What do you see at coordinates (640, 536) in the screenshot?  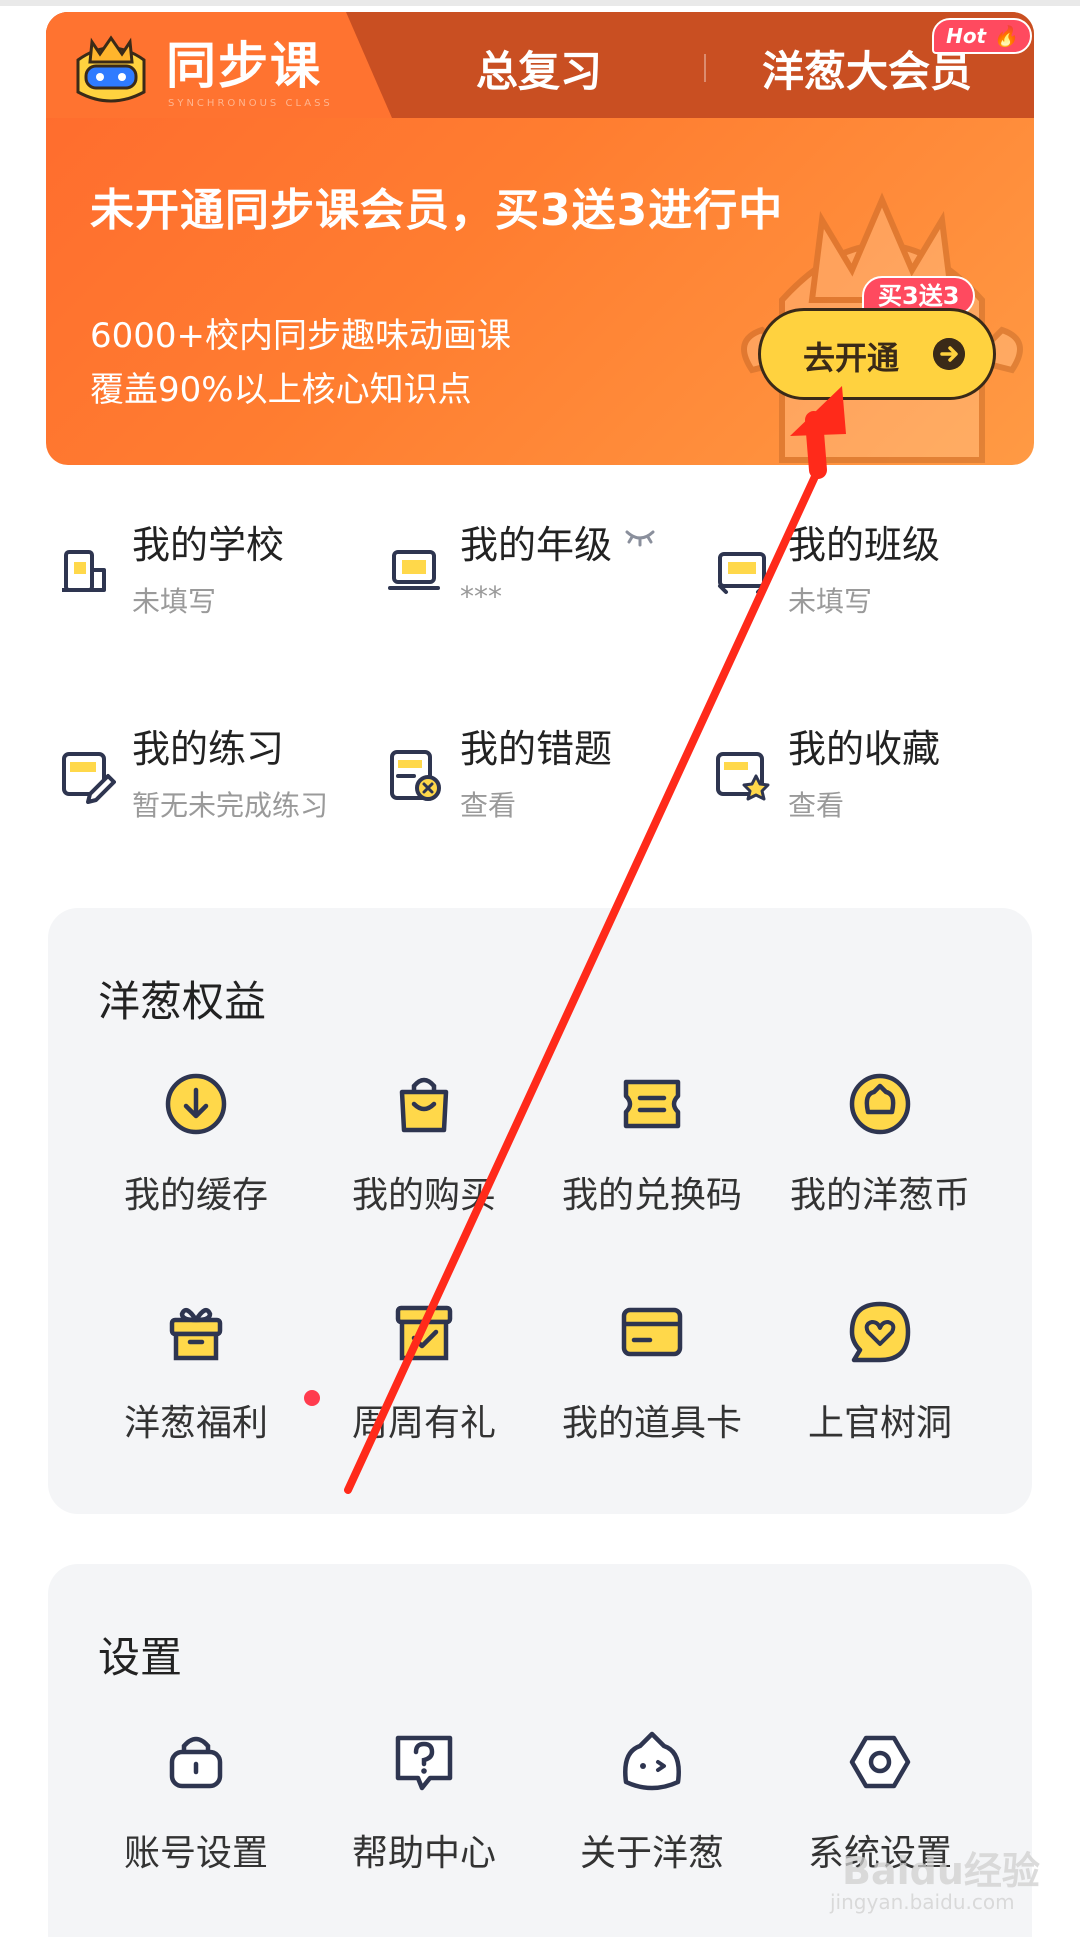 I see `eye-closed-icon` at bounding box center [640, 536].